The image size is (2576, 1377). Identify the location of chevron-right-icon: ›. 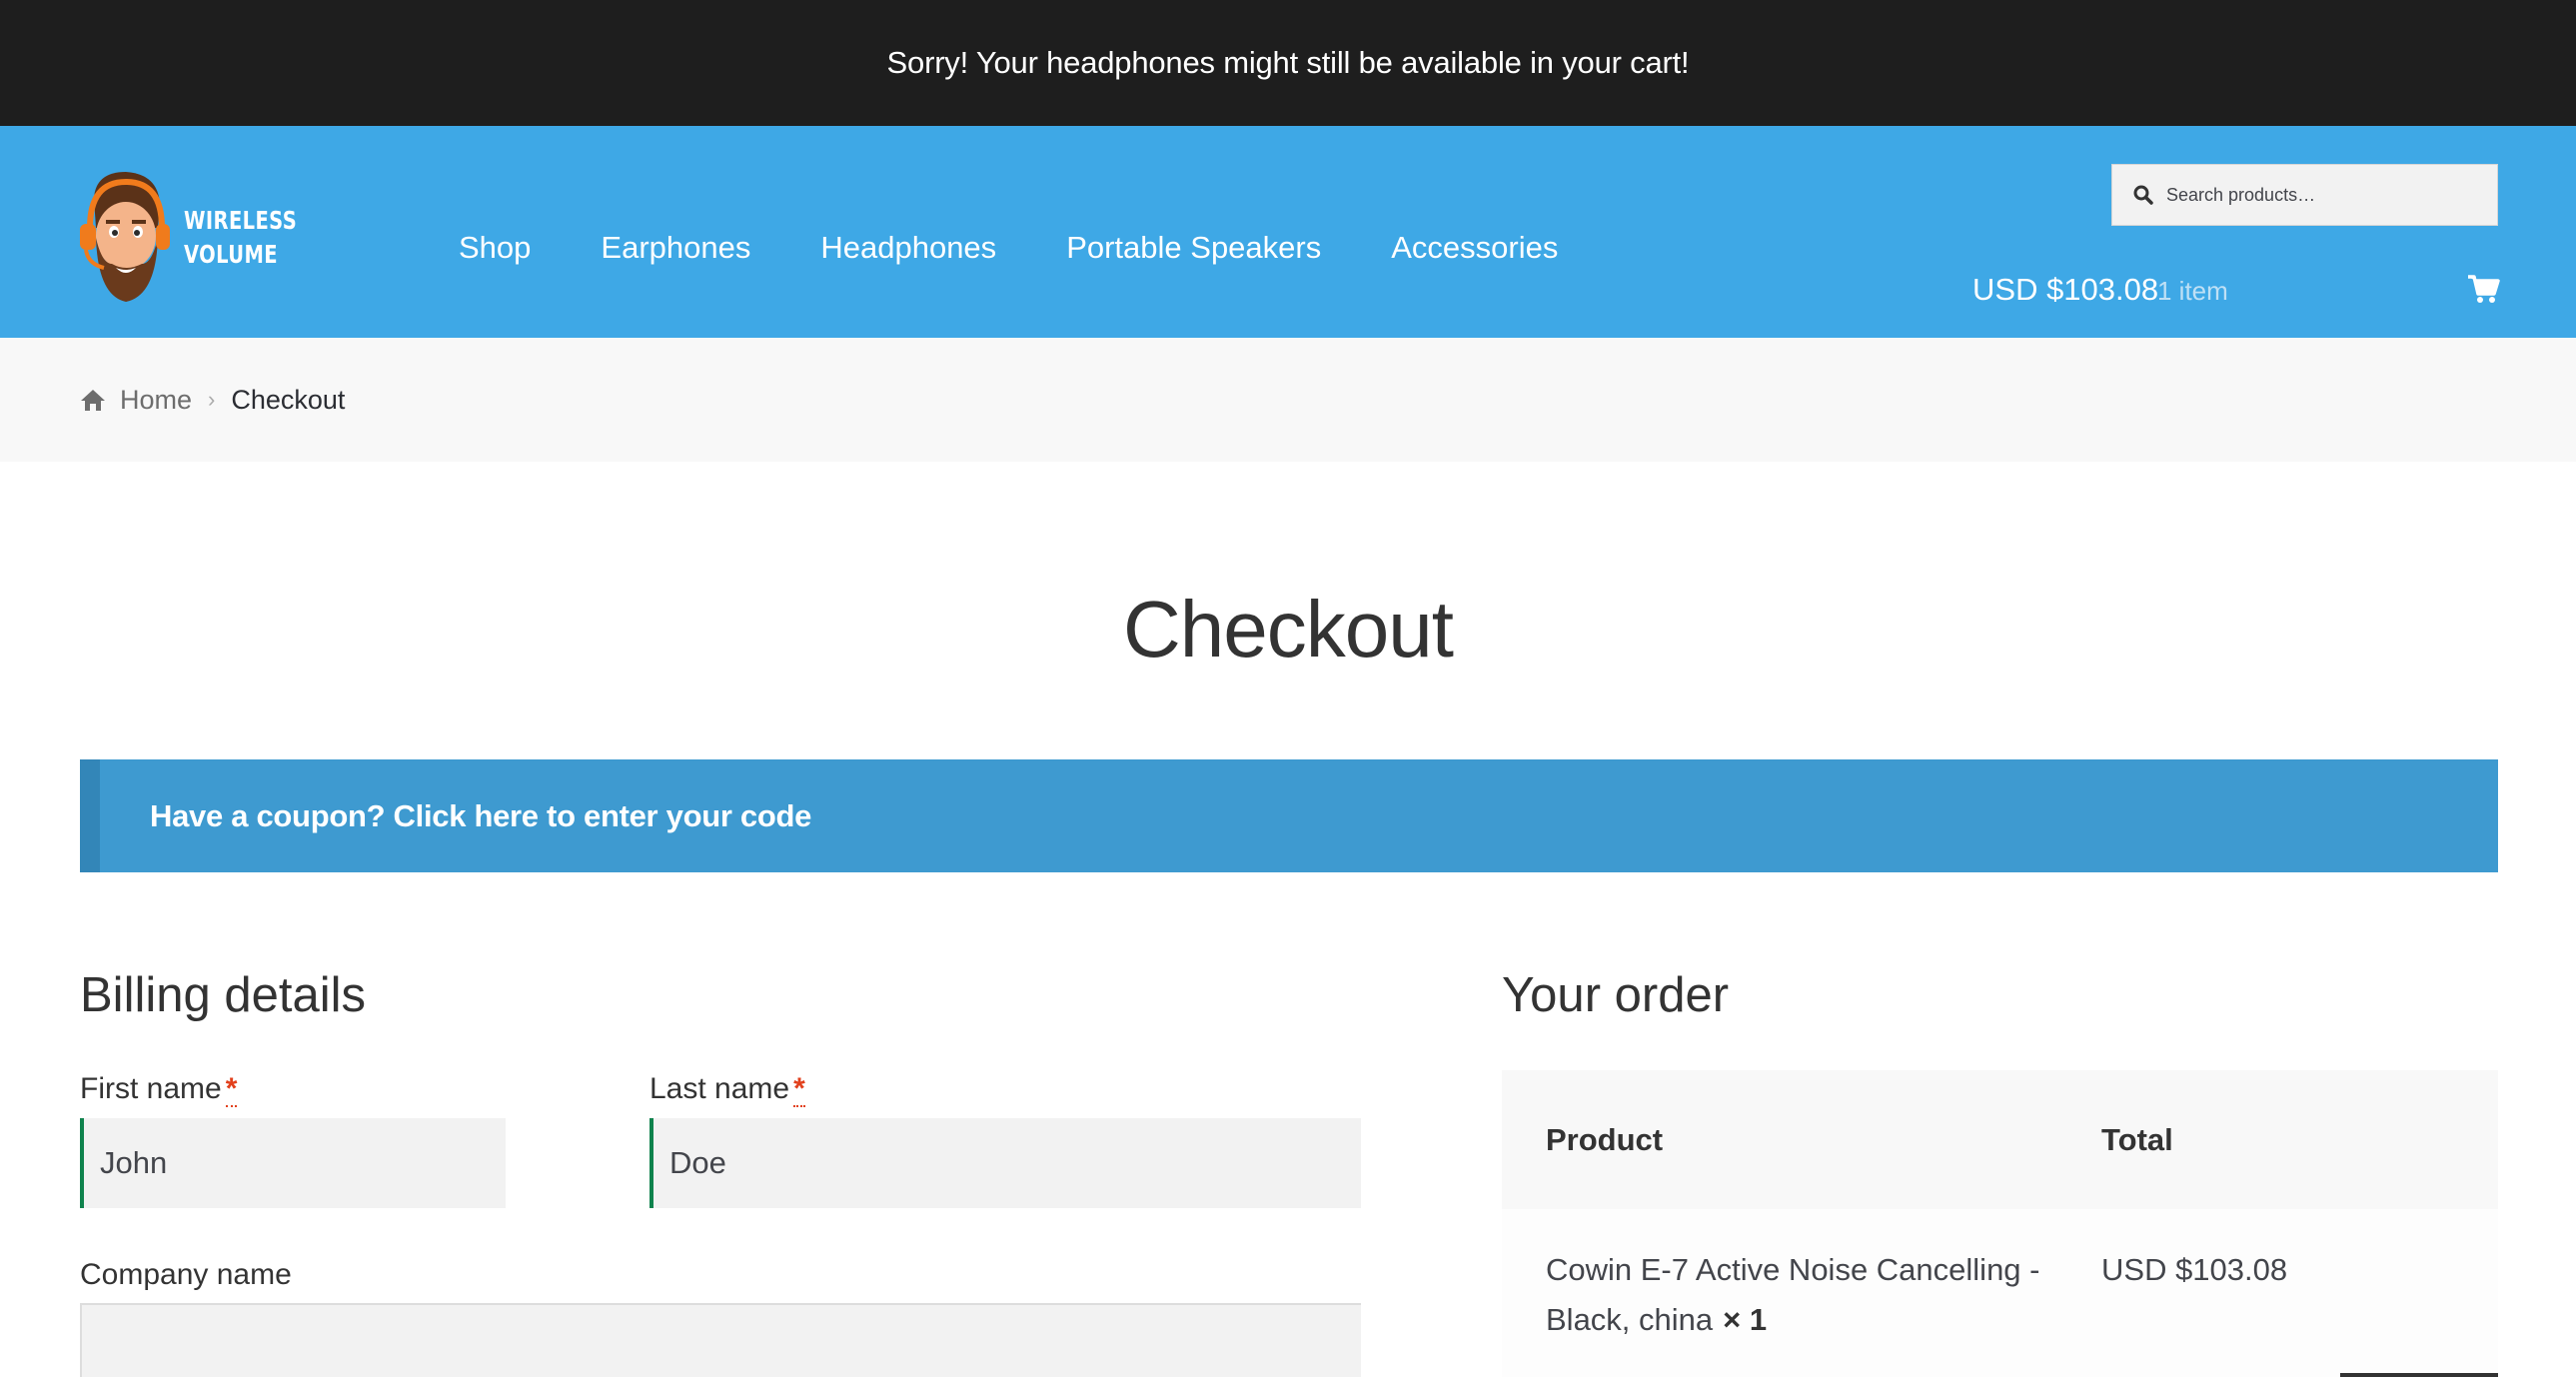
(212, 399).